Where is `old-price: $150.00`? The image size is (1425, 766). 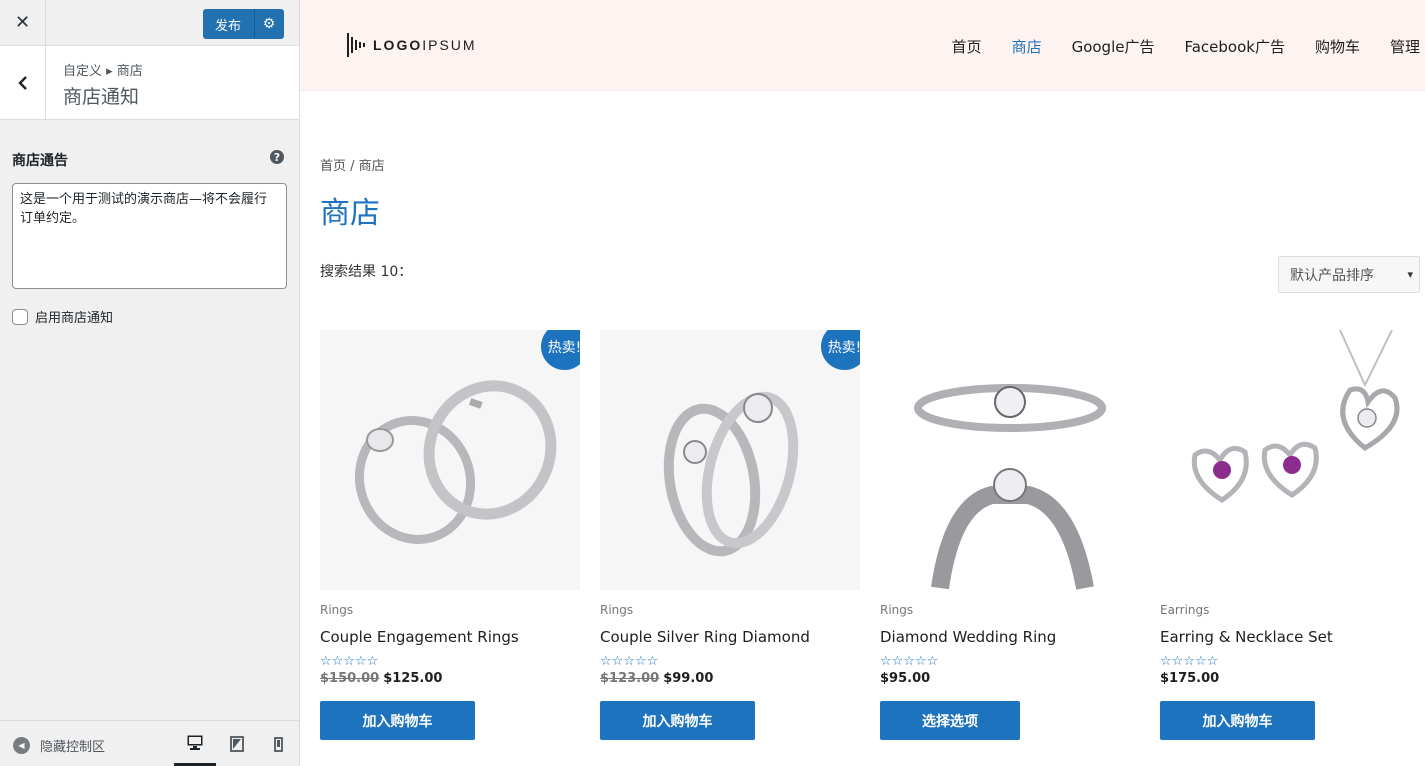 old-price: $150.00 is located at coordinates (350, 678).